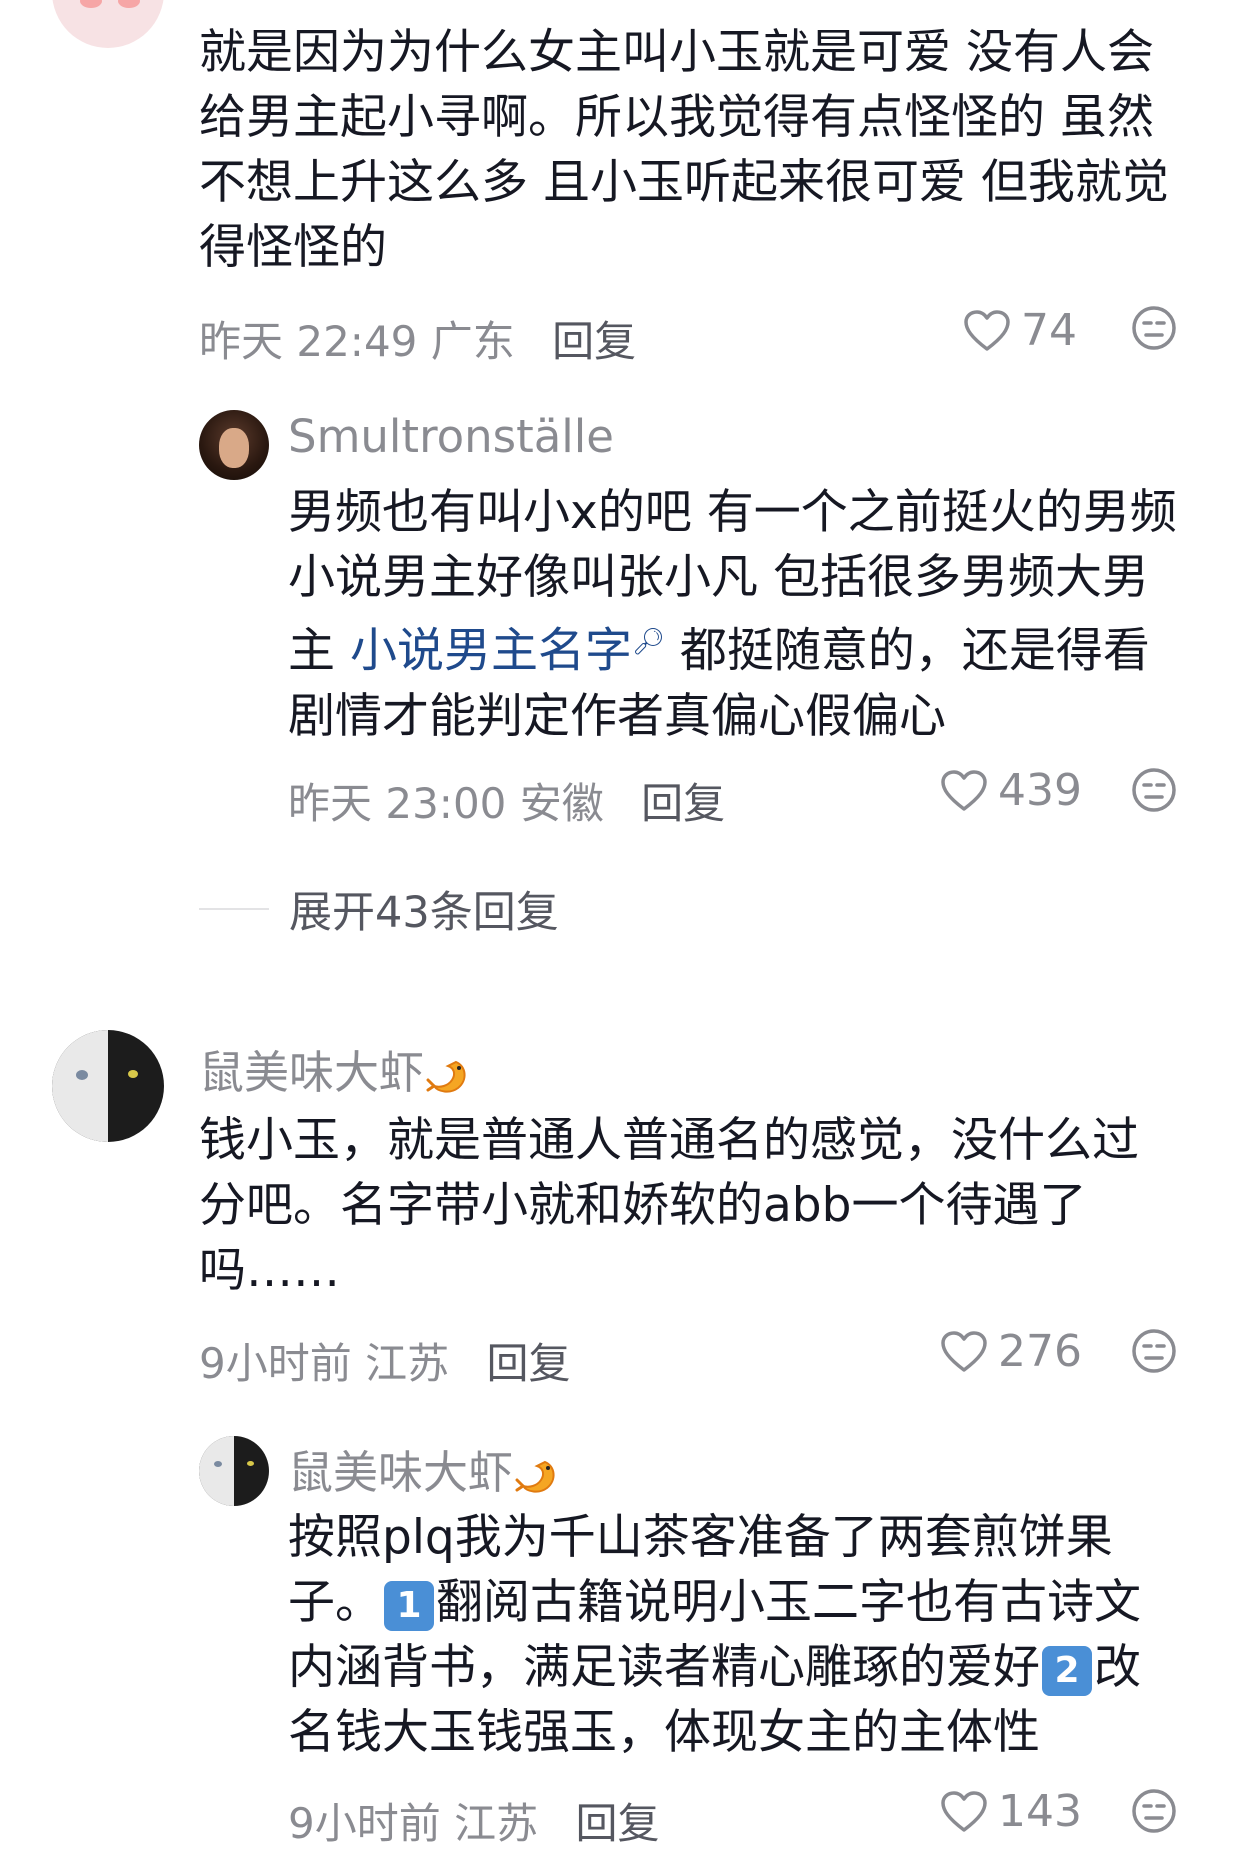  What do you see at coordinates (617, 716) in the screenshot?
I see `comment-line: 剧情才能判定作者真偏心假偏心` at bounding box center [617, 716].